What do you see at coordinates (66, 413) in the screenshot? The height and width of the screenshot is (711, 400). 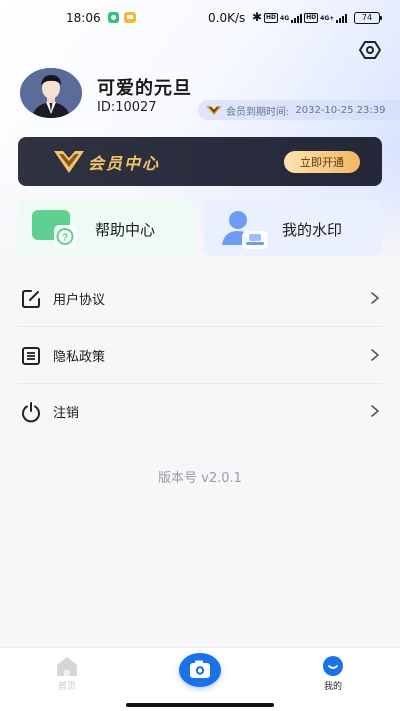 I see `menu-label: 注销` at bounding box center [66, 413].